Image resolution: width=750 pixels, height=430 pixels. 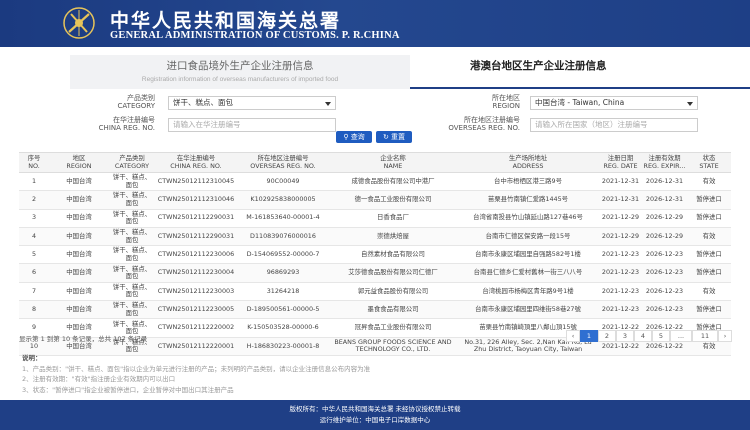 What do you see at coordinates (620, 165) in the screenshot?
I see `column-header-en: REG. DATE` at bounding box center [620, 165].